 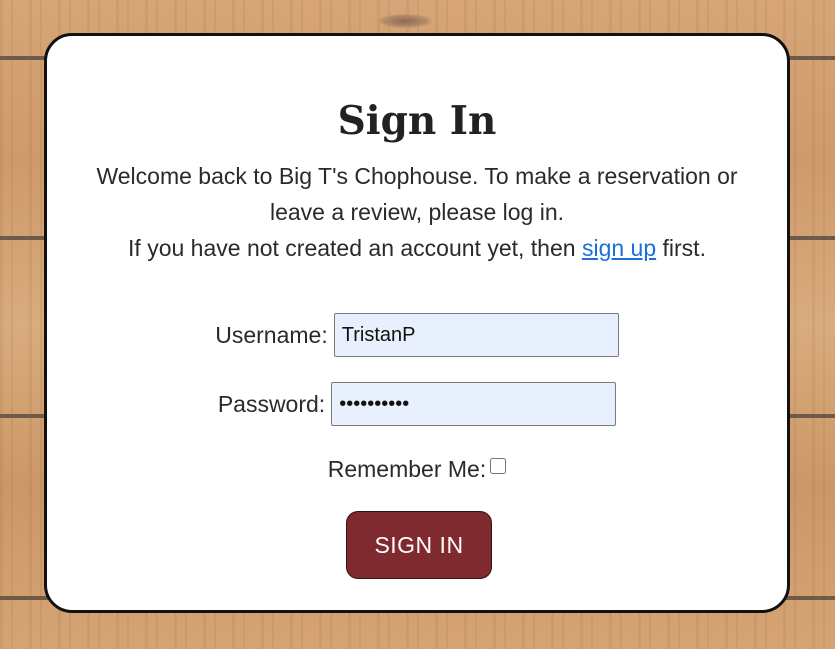 What do you see at coordinates (271, 403) in the screenshot?
I see `password-label: Password:` at bounding box center [271, 403].